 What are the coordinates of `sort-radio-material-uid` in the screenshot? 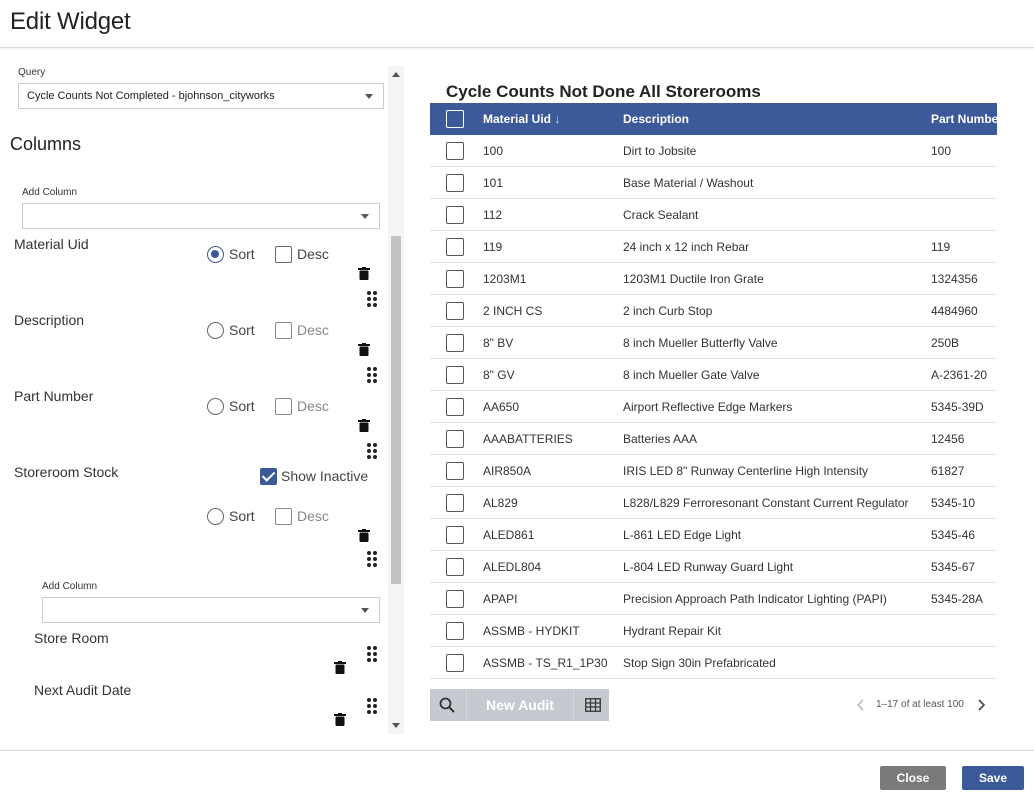 It's located at (215, 254).